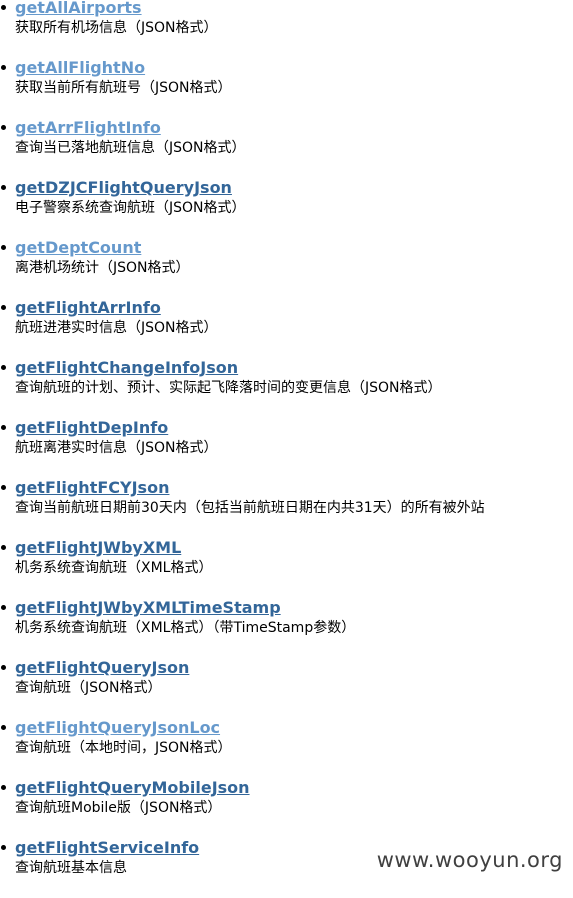 Image resolution: width=573 pixels, height=898 pixels. Describe the element at coordinates (114, 568) in the screenshot. I see `operation-description: 机务系统查询航班（XML格式）` at that location.